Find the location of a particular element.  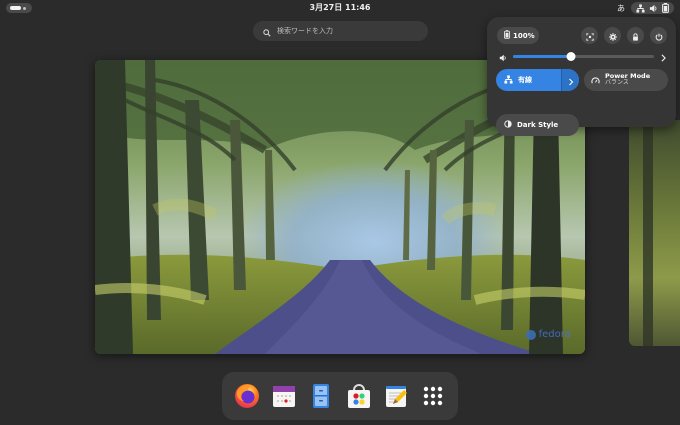

dash-app-text-editor is located at coordinates (396, 396).